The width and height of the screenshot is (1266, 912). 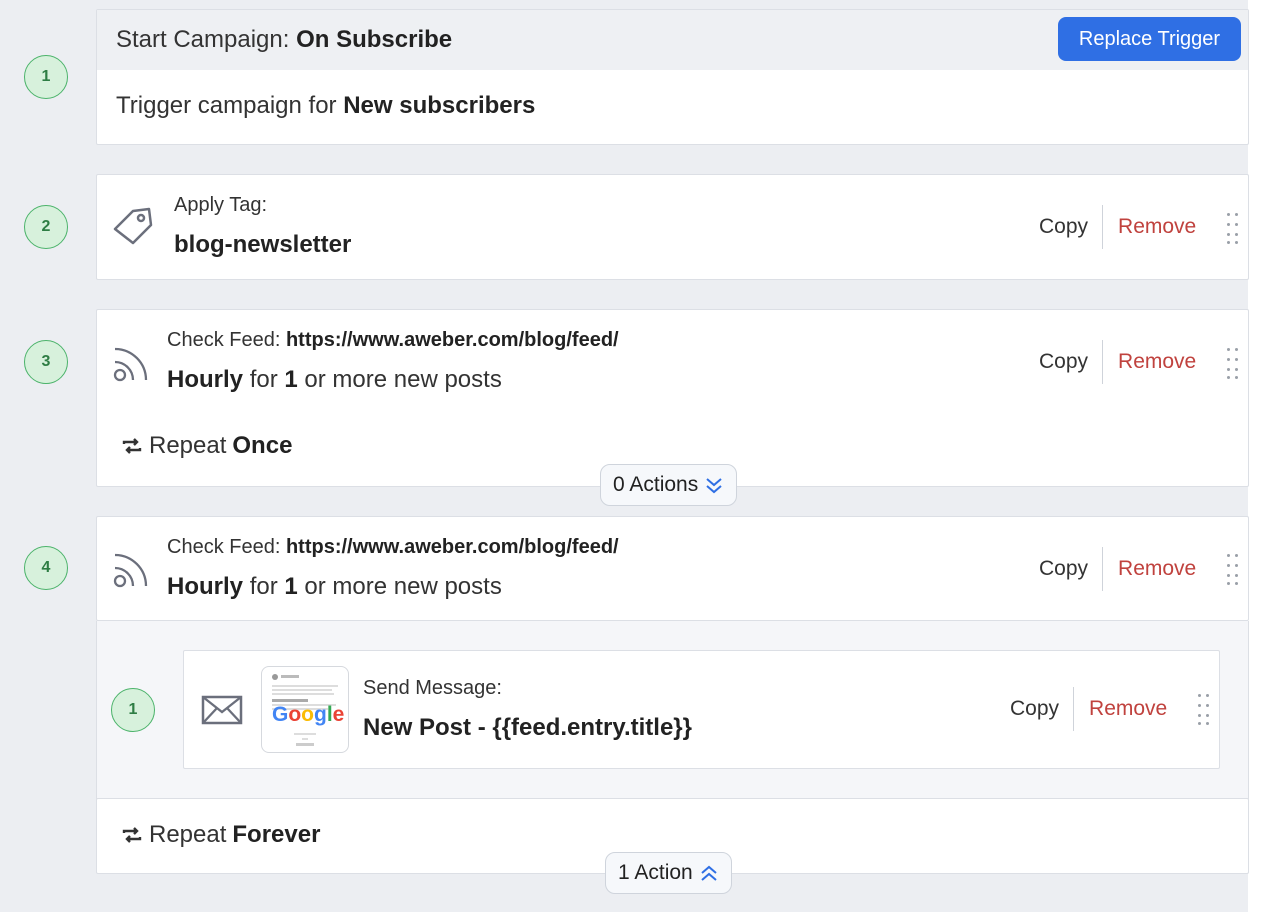 I want to click on step-number-badge: 2, so click(x=46, y=227).